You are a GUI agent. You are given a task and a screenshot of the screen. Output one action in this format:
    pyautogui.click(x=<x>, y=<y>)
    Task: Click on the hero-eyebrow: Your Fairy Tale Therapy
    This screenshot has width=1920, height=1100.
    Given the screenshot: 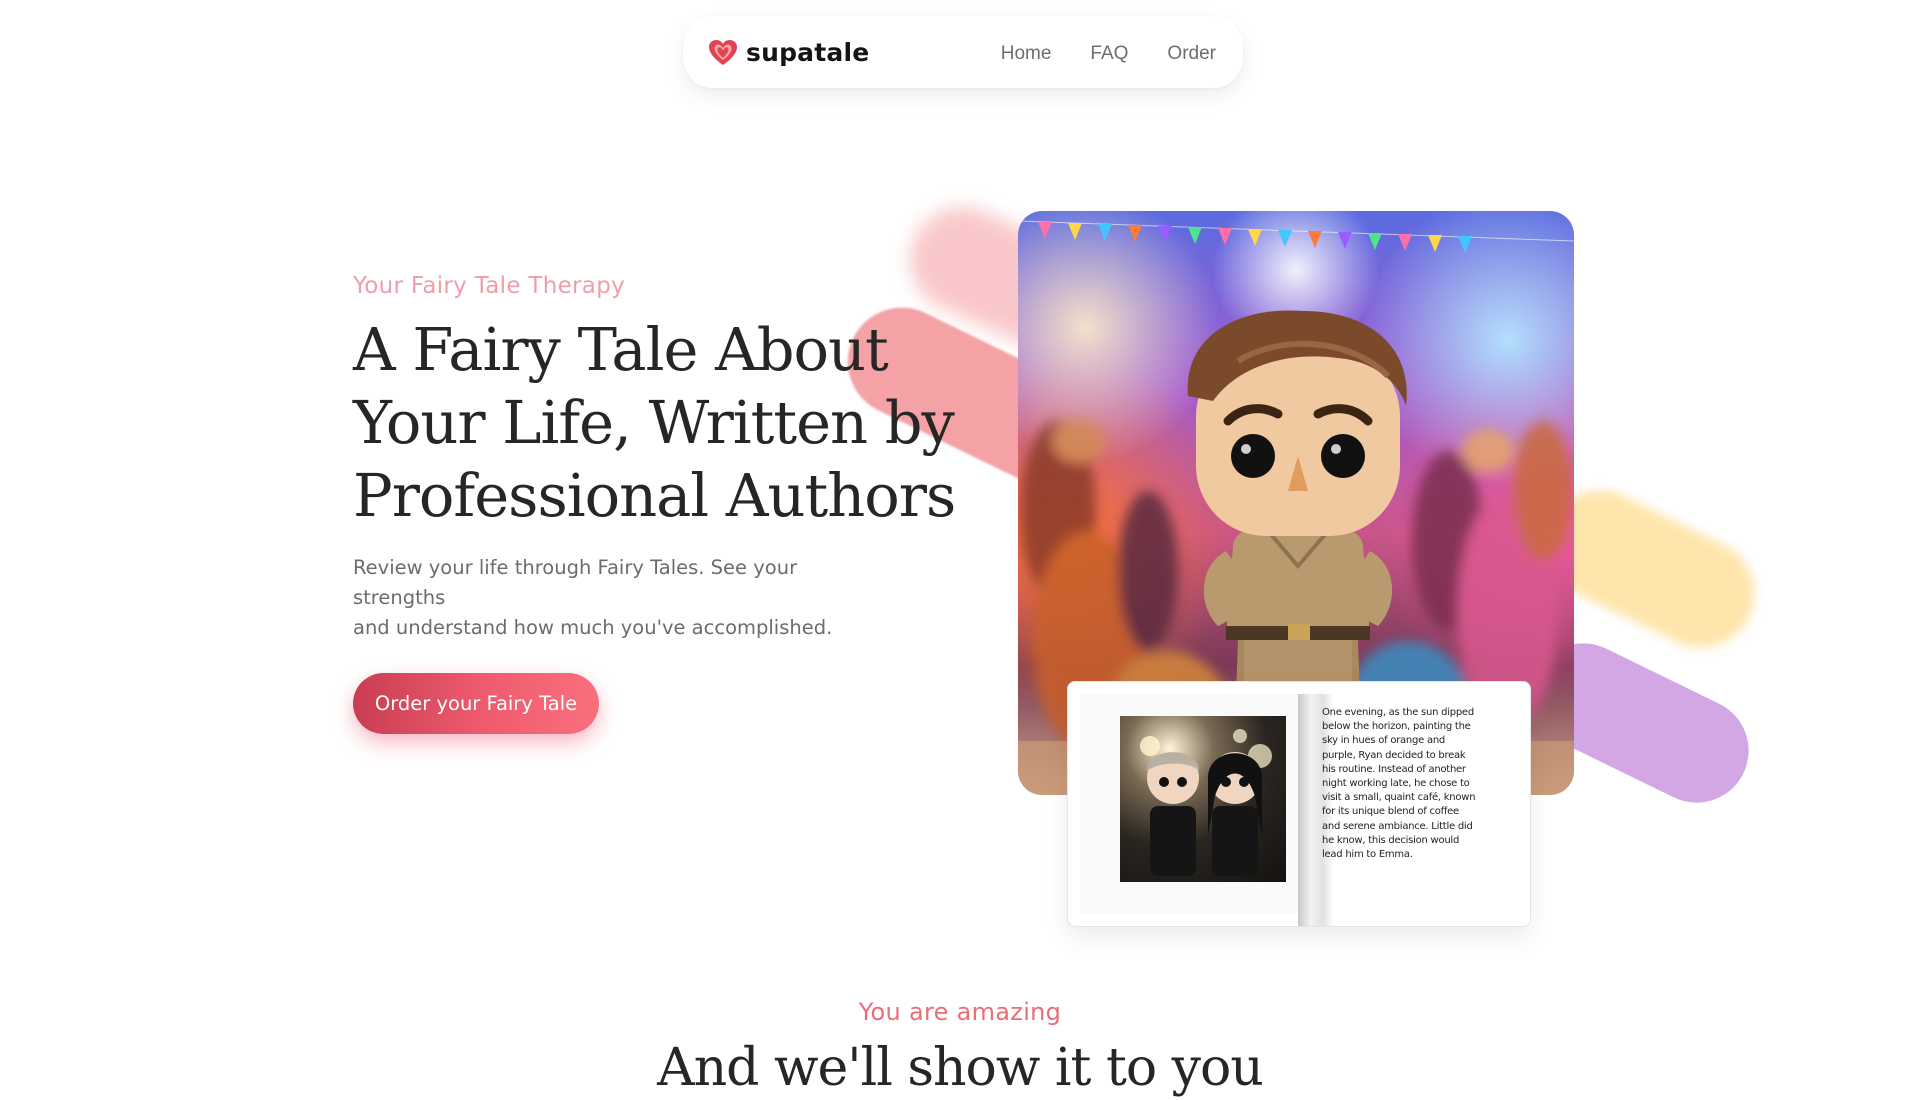 What is the action you would take?
    pyautogui.click(x=489, y=286)
    